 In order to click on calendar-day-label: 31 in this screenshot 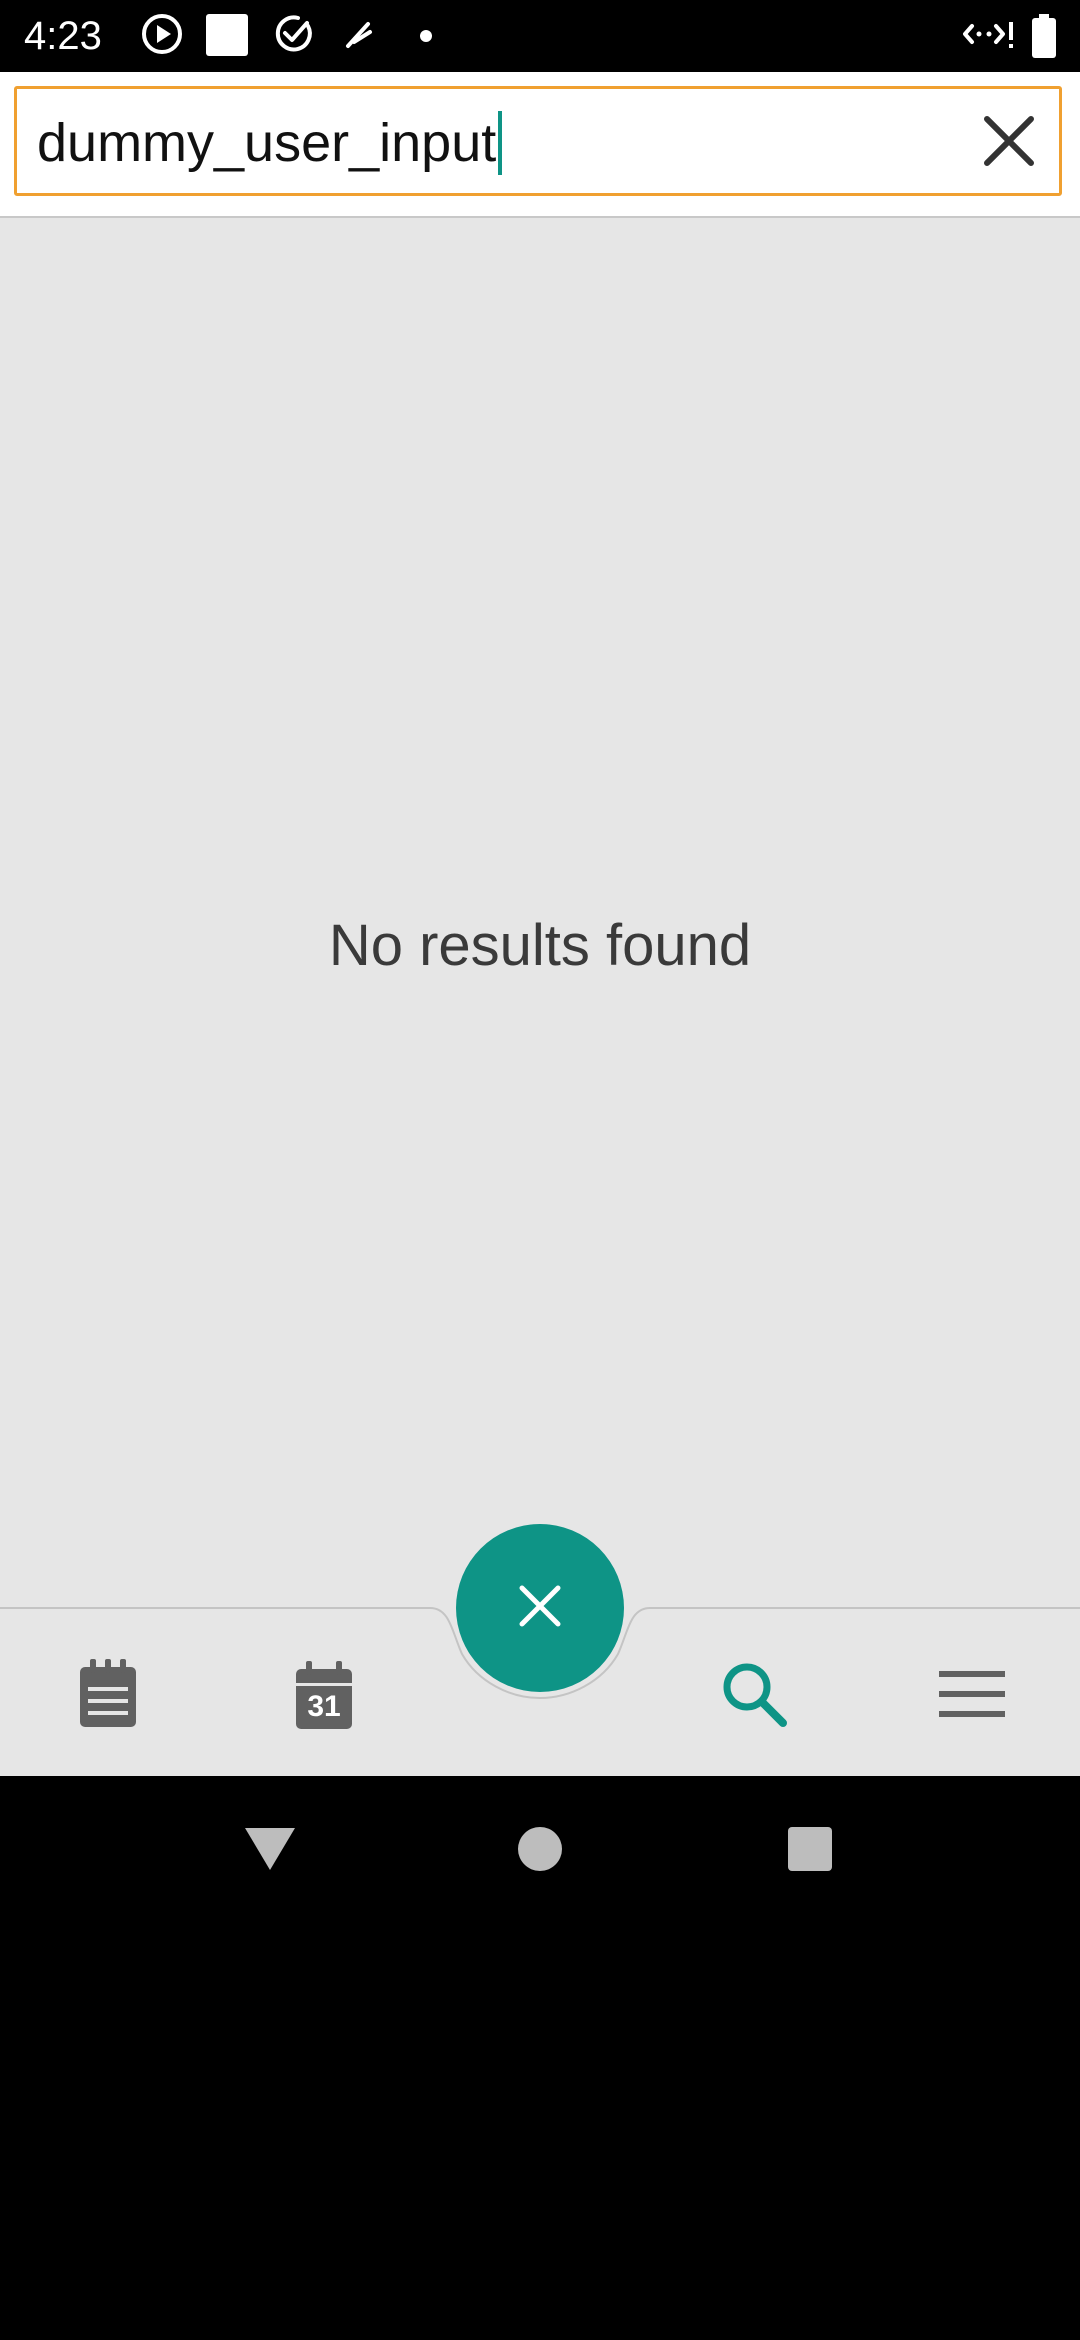, I will do `click(324, 1706)`.